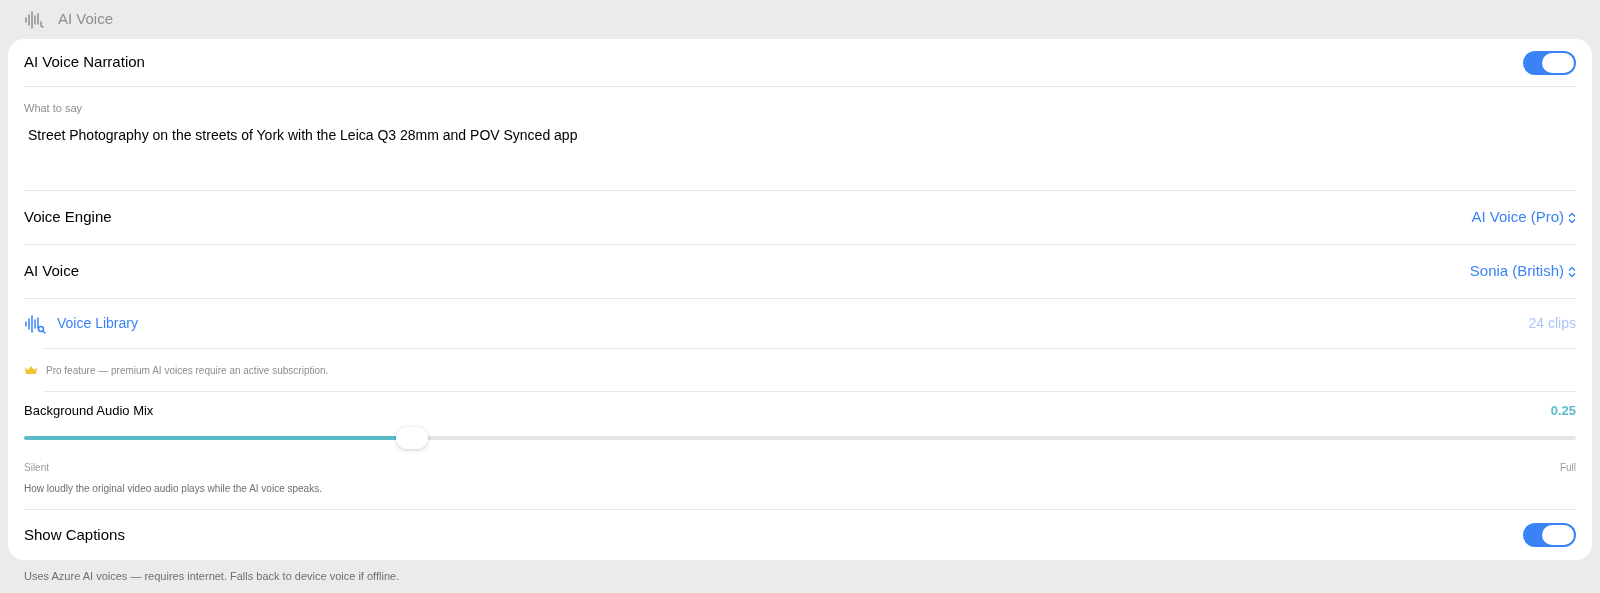 This screenshot has width=1600, height=593. What do you see at coordinates (54, 108) in the screenshot?
I see `field-label: What to say` at bounding box center [54, 108].